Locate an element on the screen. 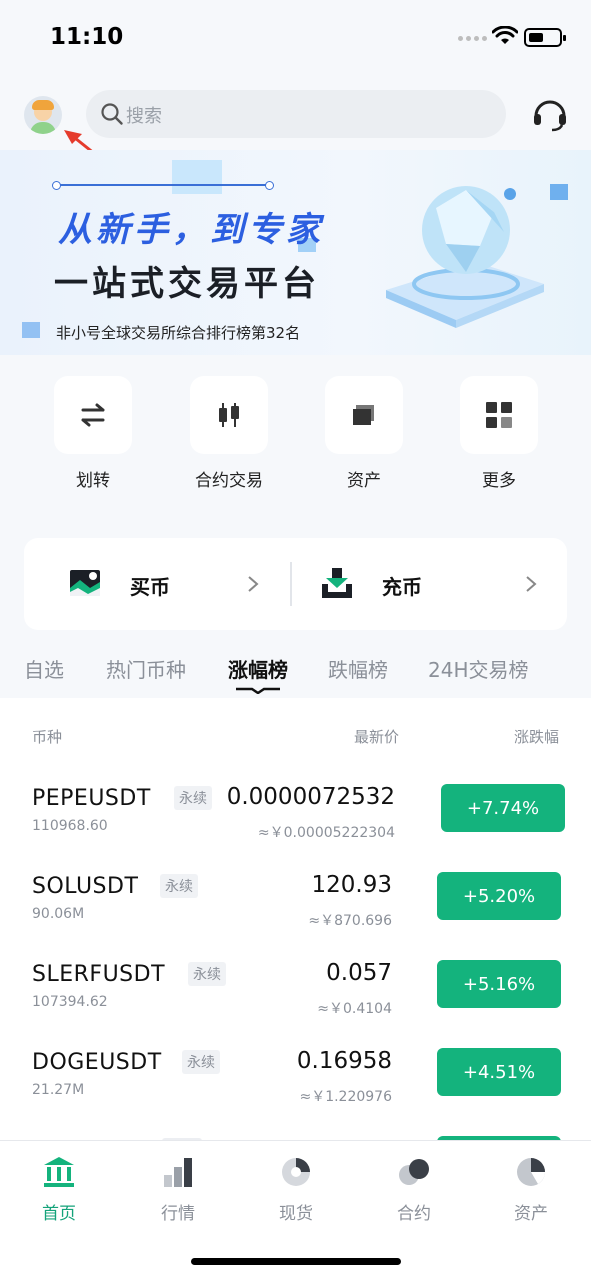 This screenshot has height=1280, width=591. last-price: 0.0000072532 is located at coordinates (310, 797).